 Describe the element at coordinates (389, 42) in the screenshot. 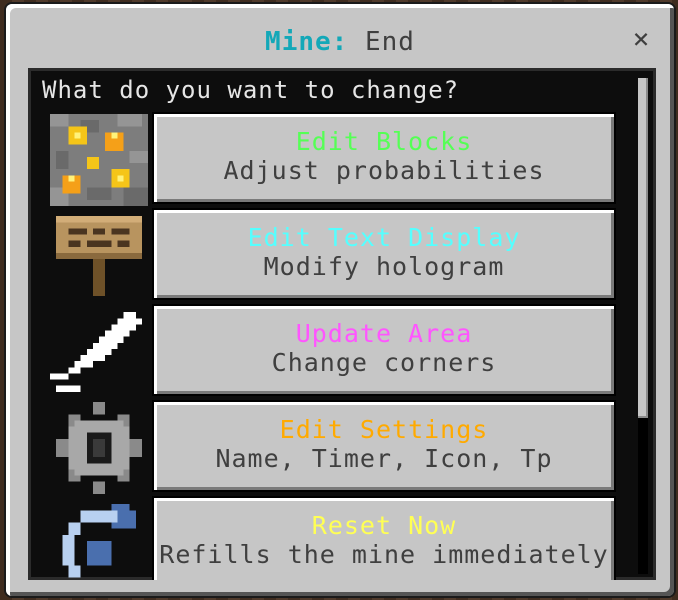

I see `title-value: End` at that location.